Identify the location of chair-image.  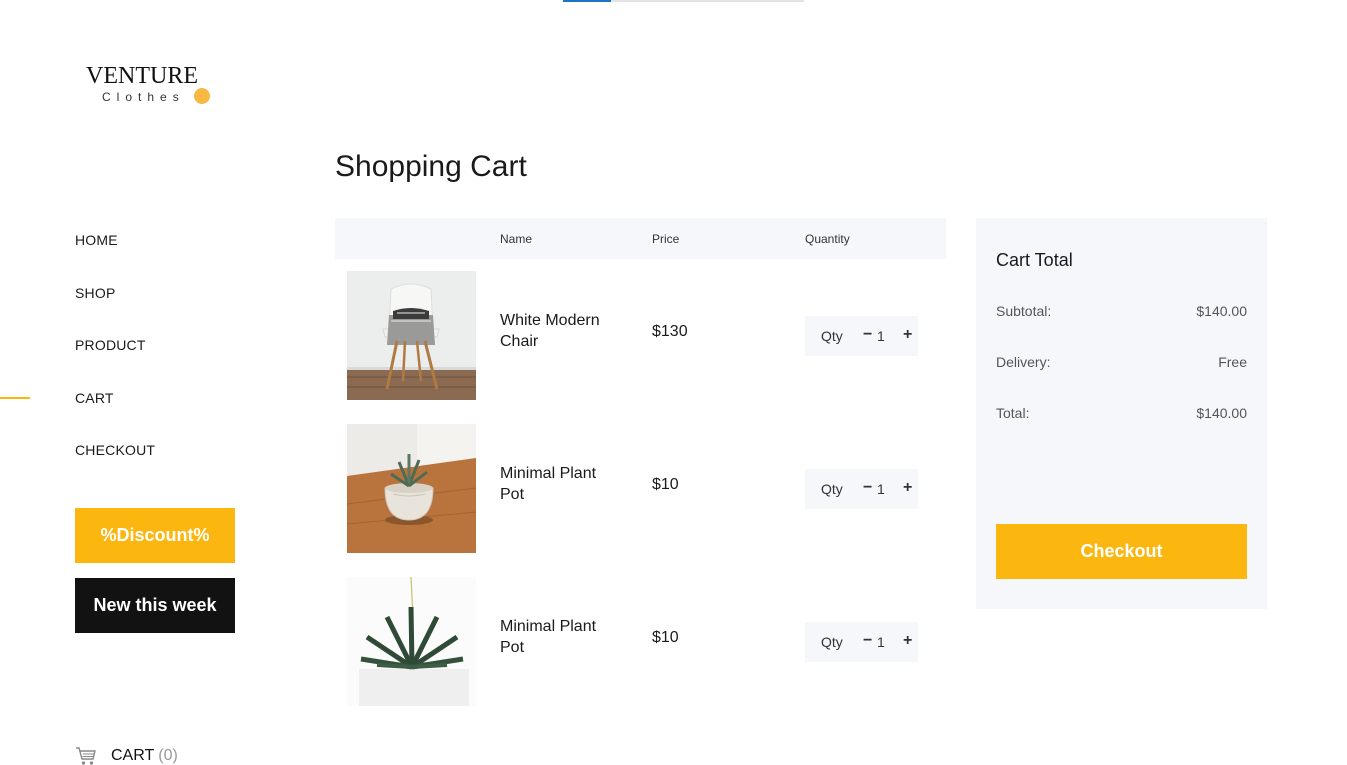
(411, 335).